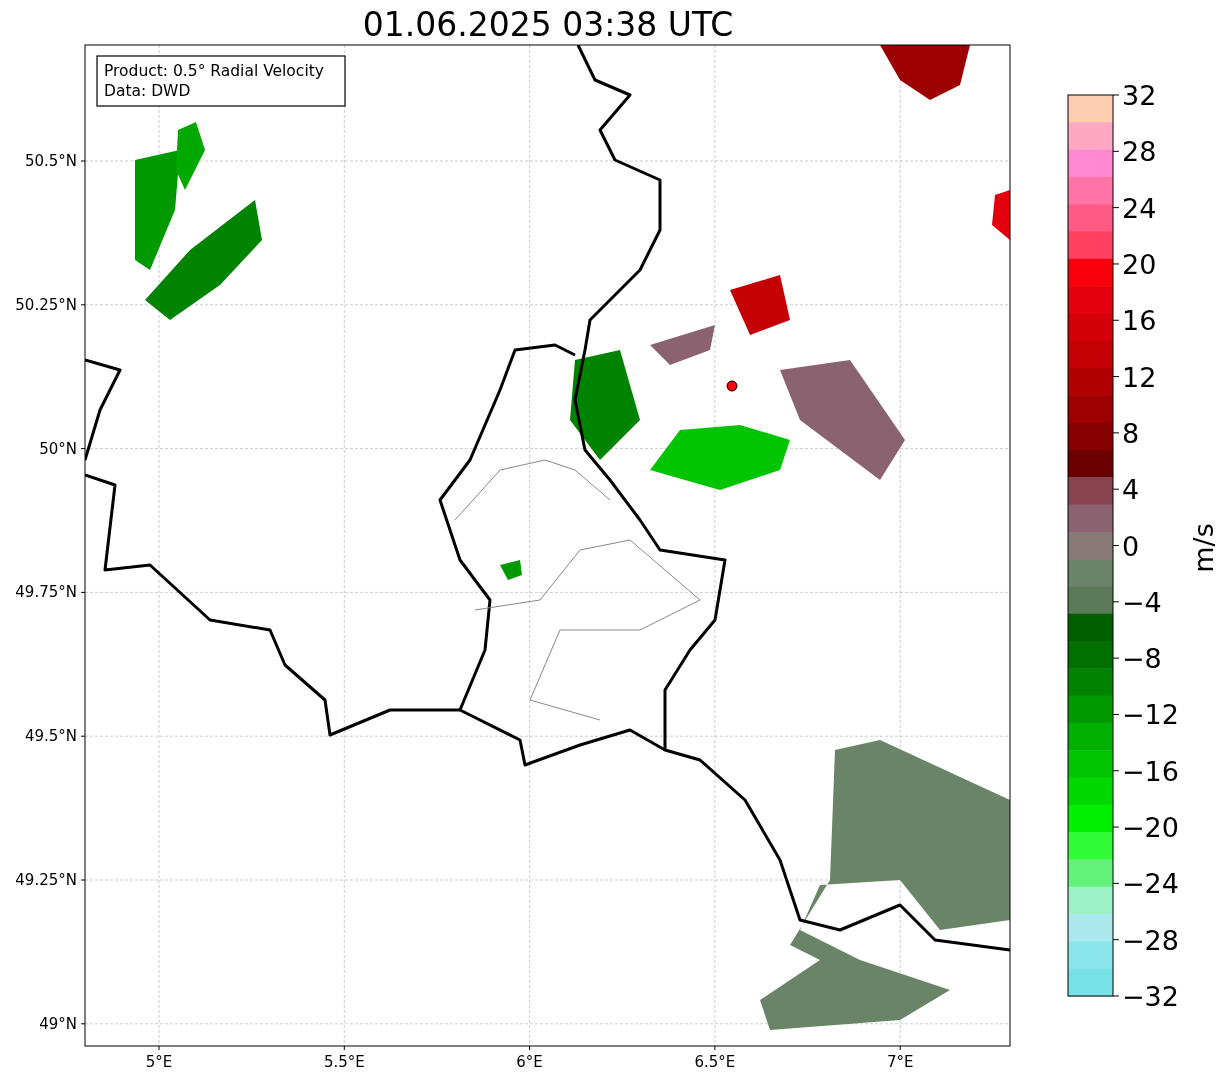  What do you see at coordinates (900, 1062) in the screenshot?
I see `x-axis-tick-label: 7°E` at bounding box center [900, 1062].